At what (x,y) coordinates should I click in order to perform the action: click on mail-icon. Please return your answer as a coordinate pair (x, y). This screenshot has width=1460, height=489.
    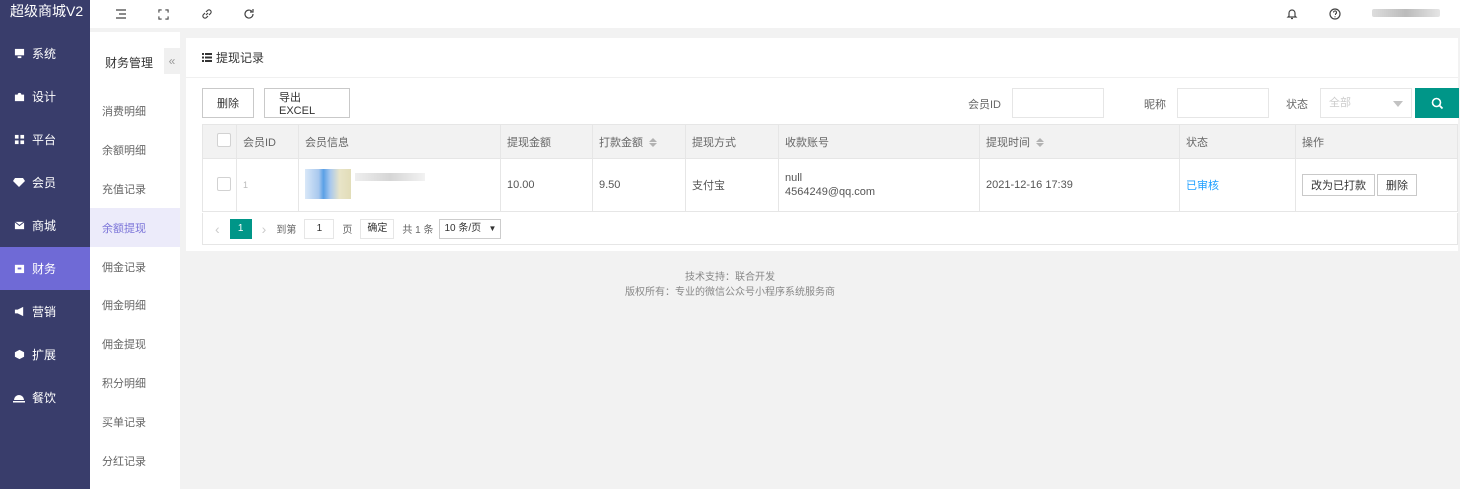
    Looking at the image, I should click on (19, 226).